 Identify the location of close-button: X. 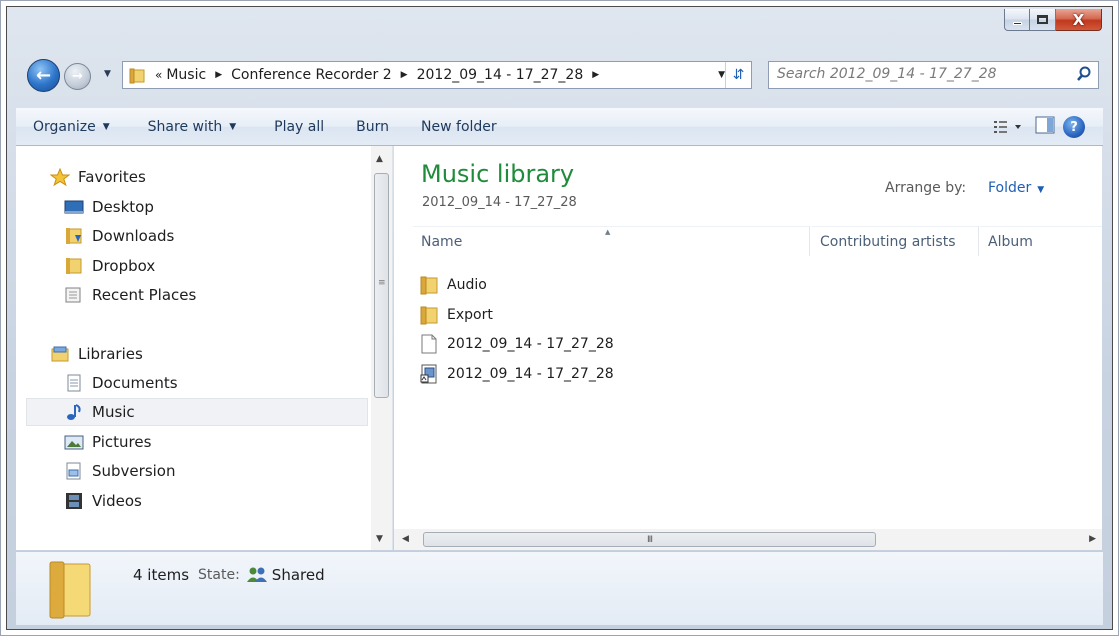
(1079, 20).